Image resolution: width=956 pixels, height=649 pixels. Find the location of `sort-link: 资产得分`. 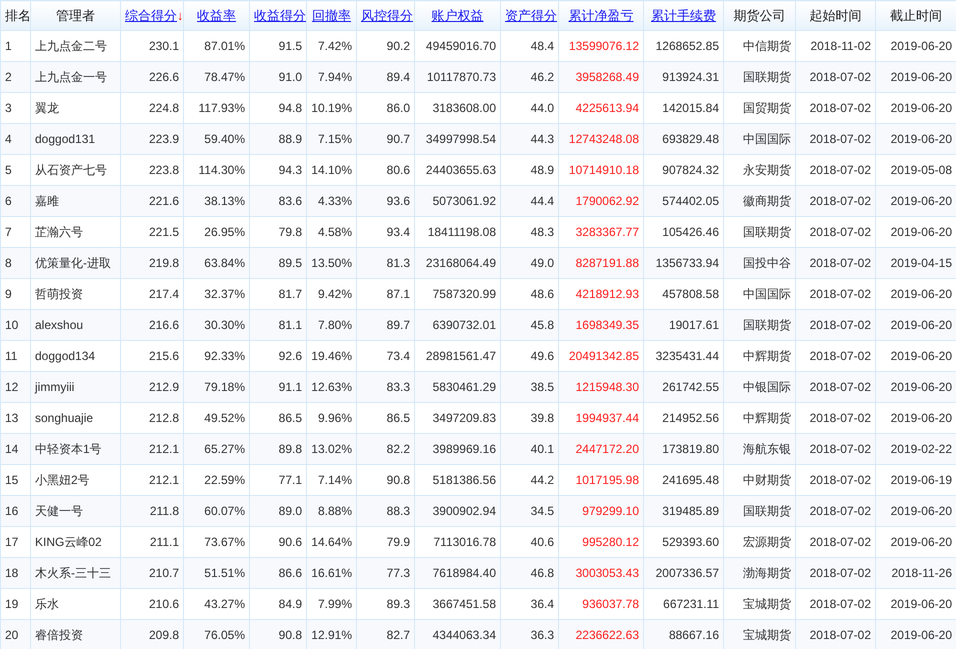

sort-link: 资产得分 is located at coordinates (531, 15).